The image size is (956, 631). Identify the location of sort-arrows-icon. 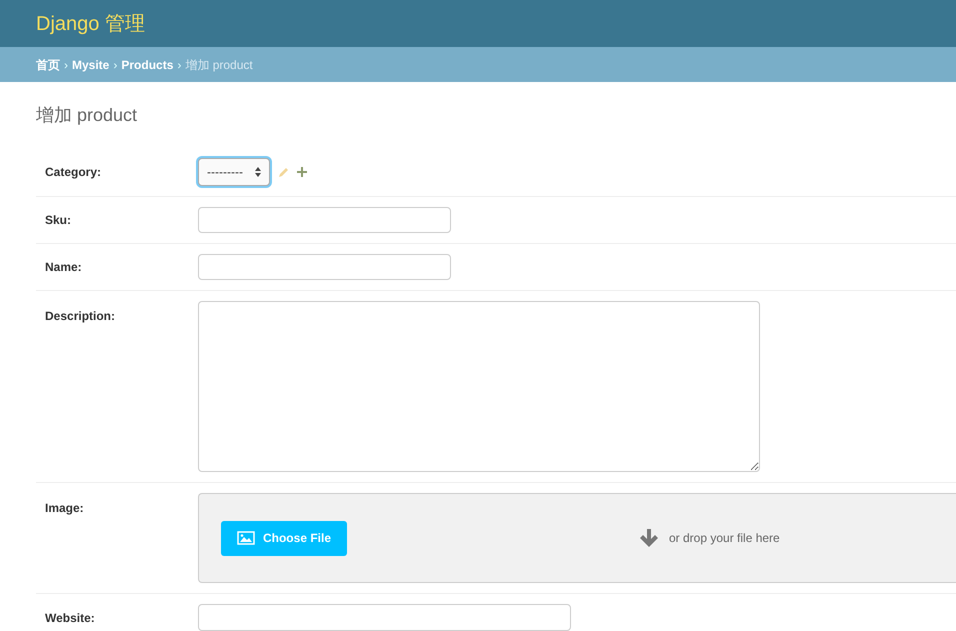
(258, 172).